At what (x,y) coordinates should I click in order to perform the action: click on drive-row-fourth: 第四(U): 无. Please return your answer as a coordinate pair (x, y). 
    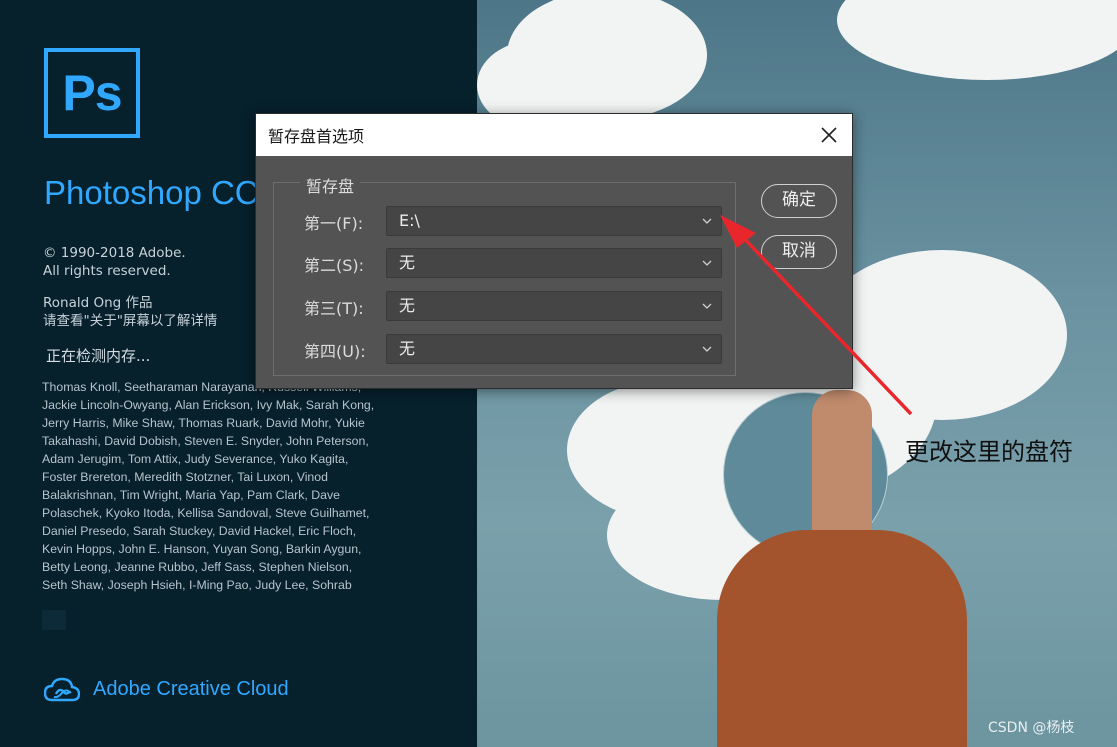
    Looking at the image, I should click on (514, 349).